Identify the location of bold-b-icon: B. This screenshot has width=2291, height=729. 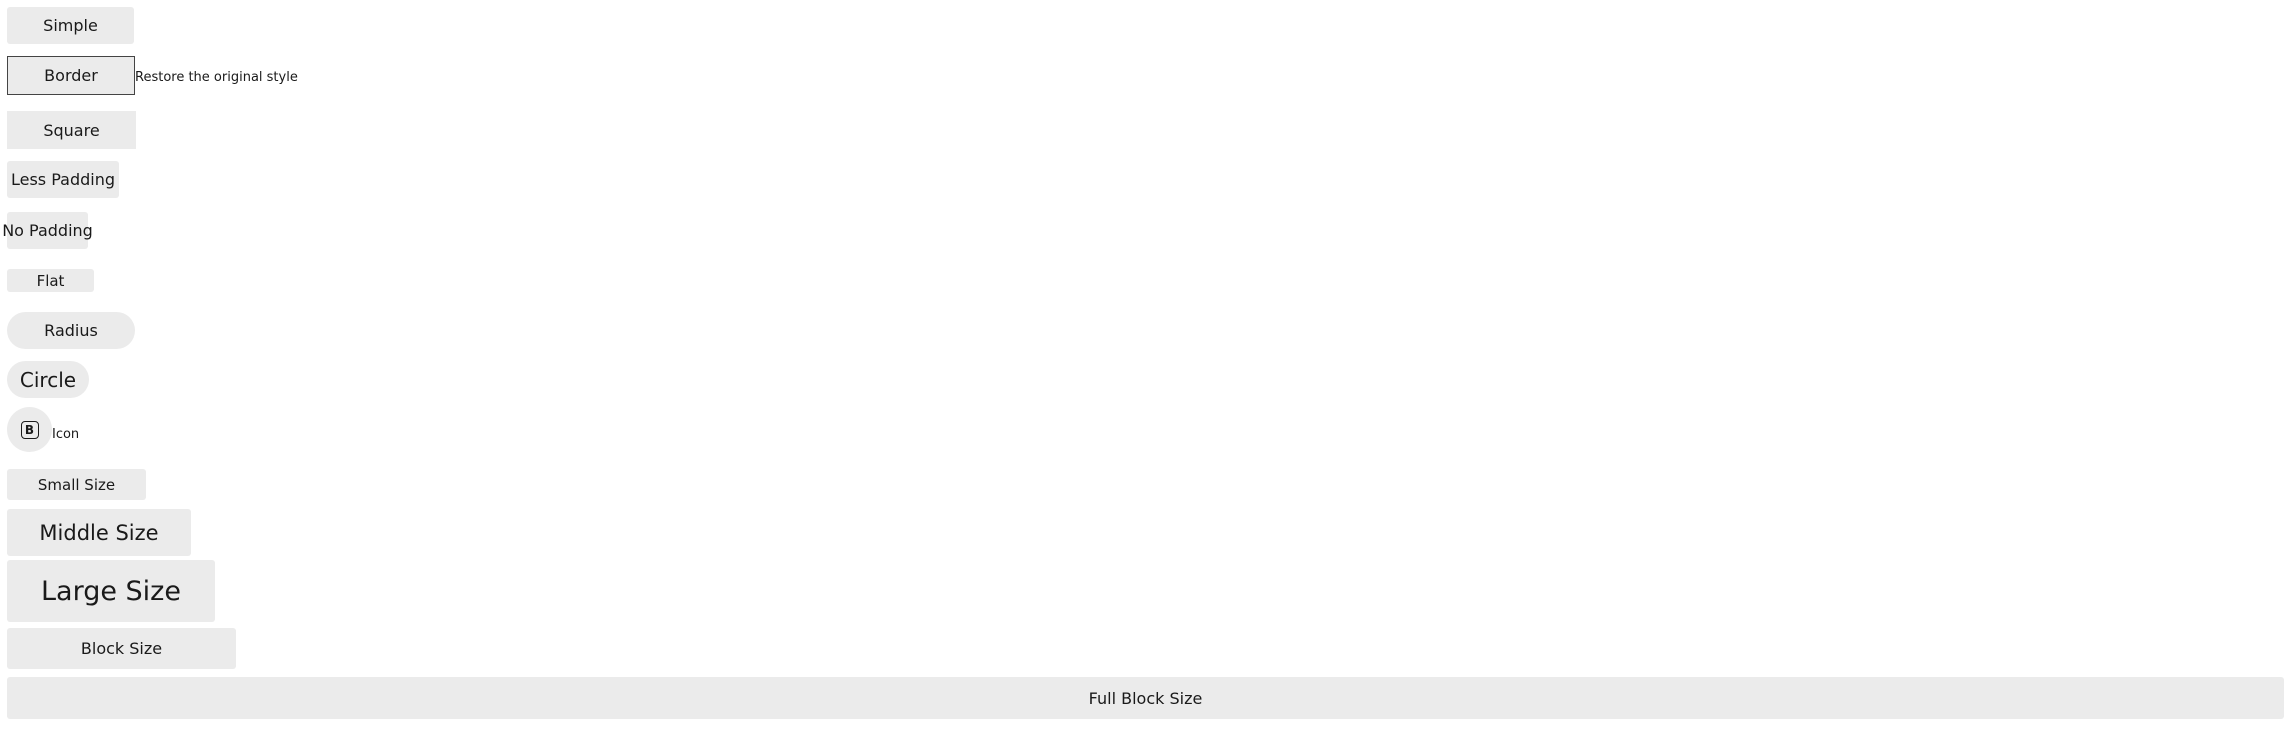
(29, 429).